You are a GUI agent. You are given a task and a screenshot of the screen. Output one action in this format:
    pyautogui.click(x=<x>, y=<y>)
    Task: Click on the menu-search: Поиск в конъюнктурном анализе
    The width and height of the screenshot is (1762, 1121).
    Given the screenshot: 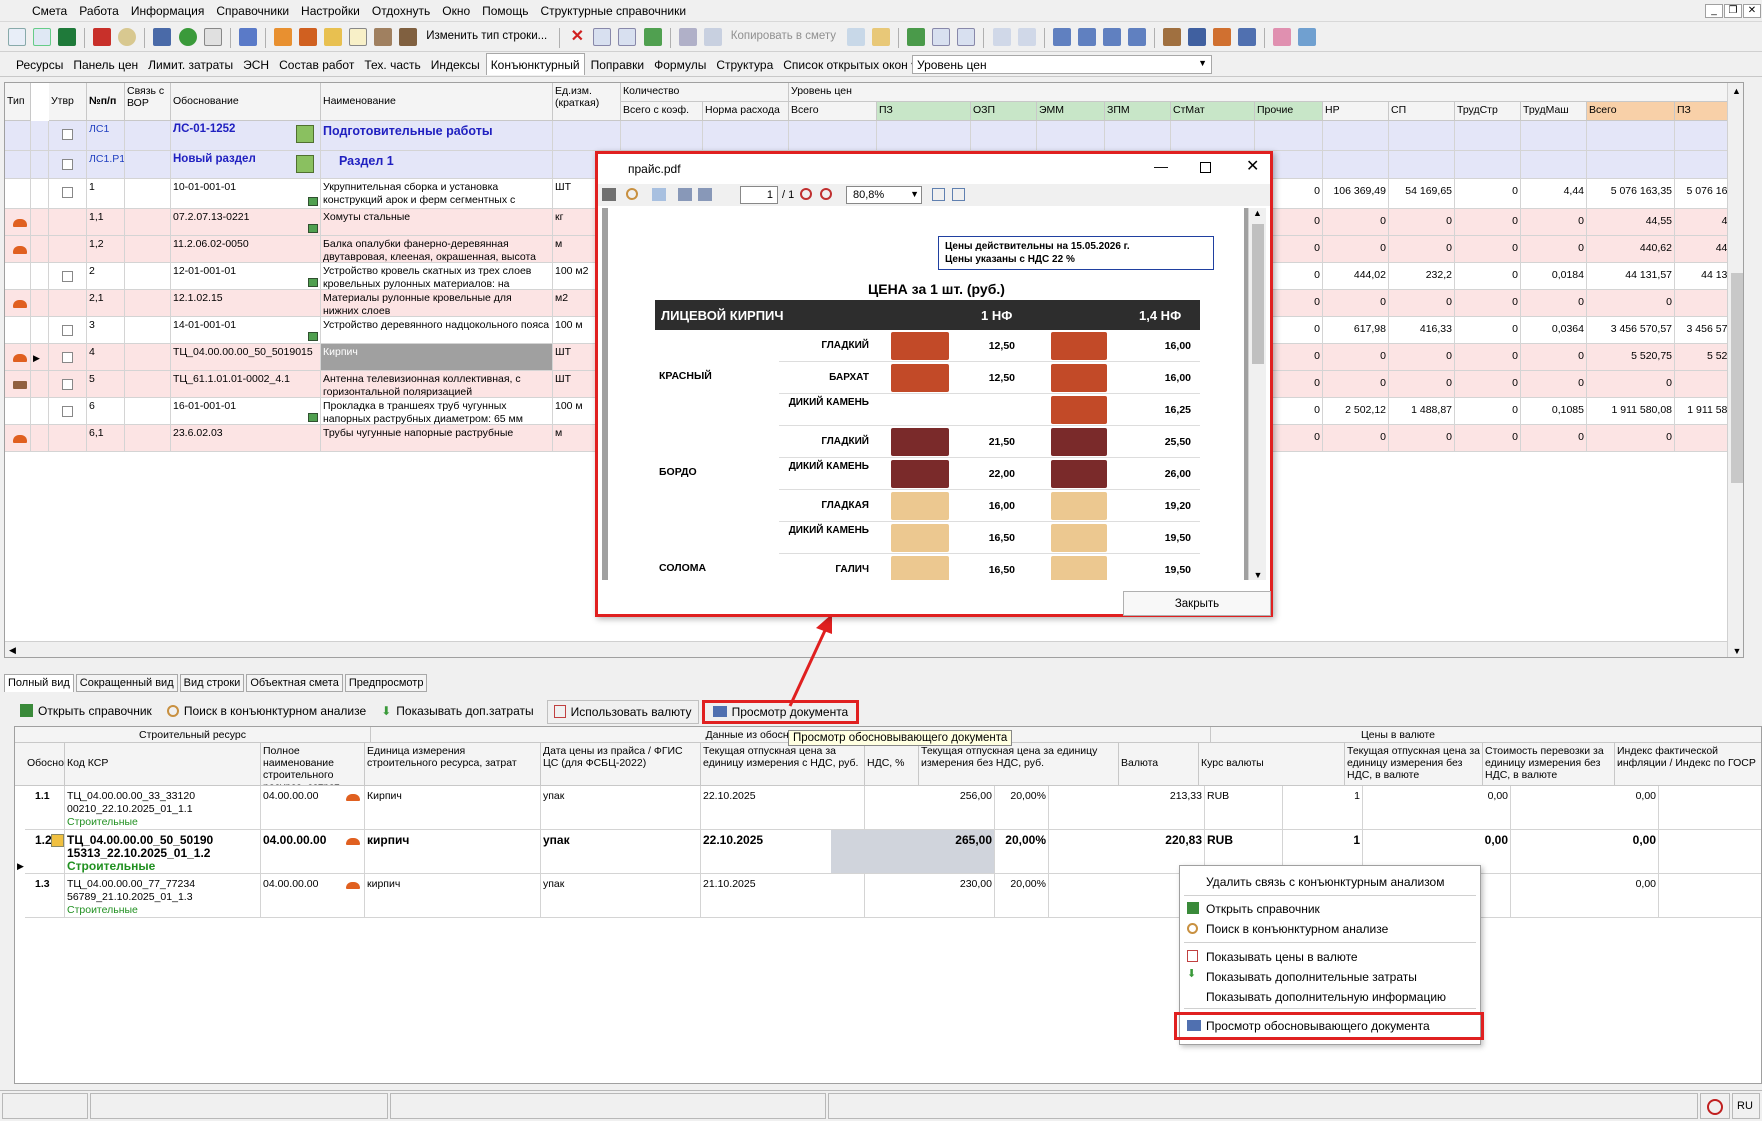 What is the action you would take?
    pyautogui.click(x=1297, y=929)
    